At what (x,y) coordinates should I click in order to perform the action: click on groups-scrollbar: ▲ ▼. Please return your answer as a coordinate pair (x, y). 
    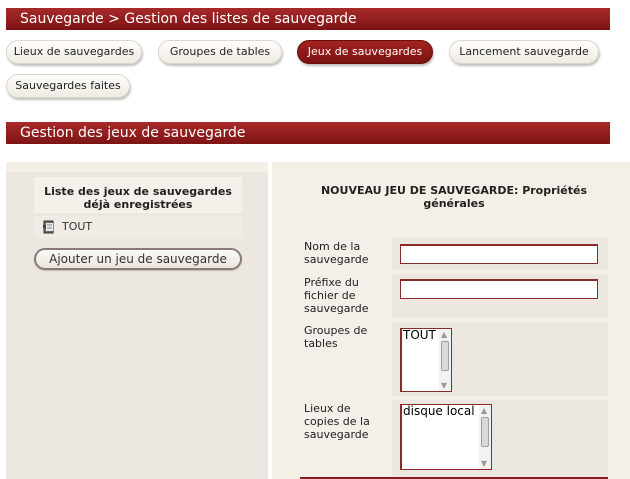
    Looking at the image, I should click on (445, 360).